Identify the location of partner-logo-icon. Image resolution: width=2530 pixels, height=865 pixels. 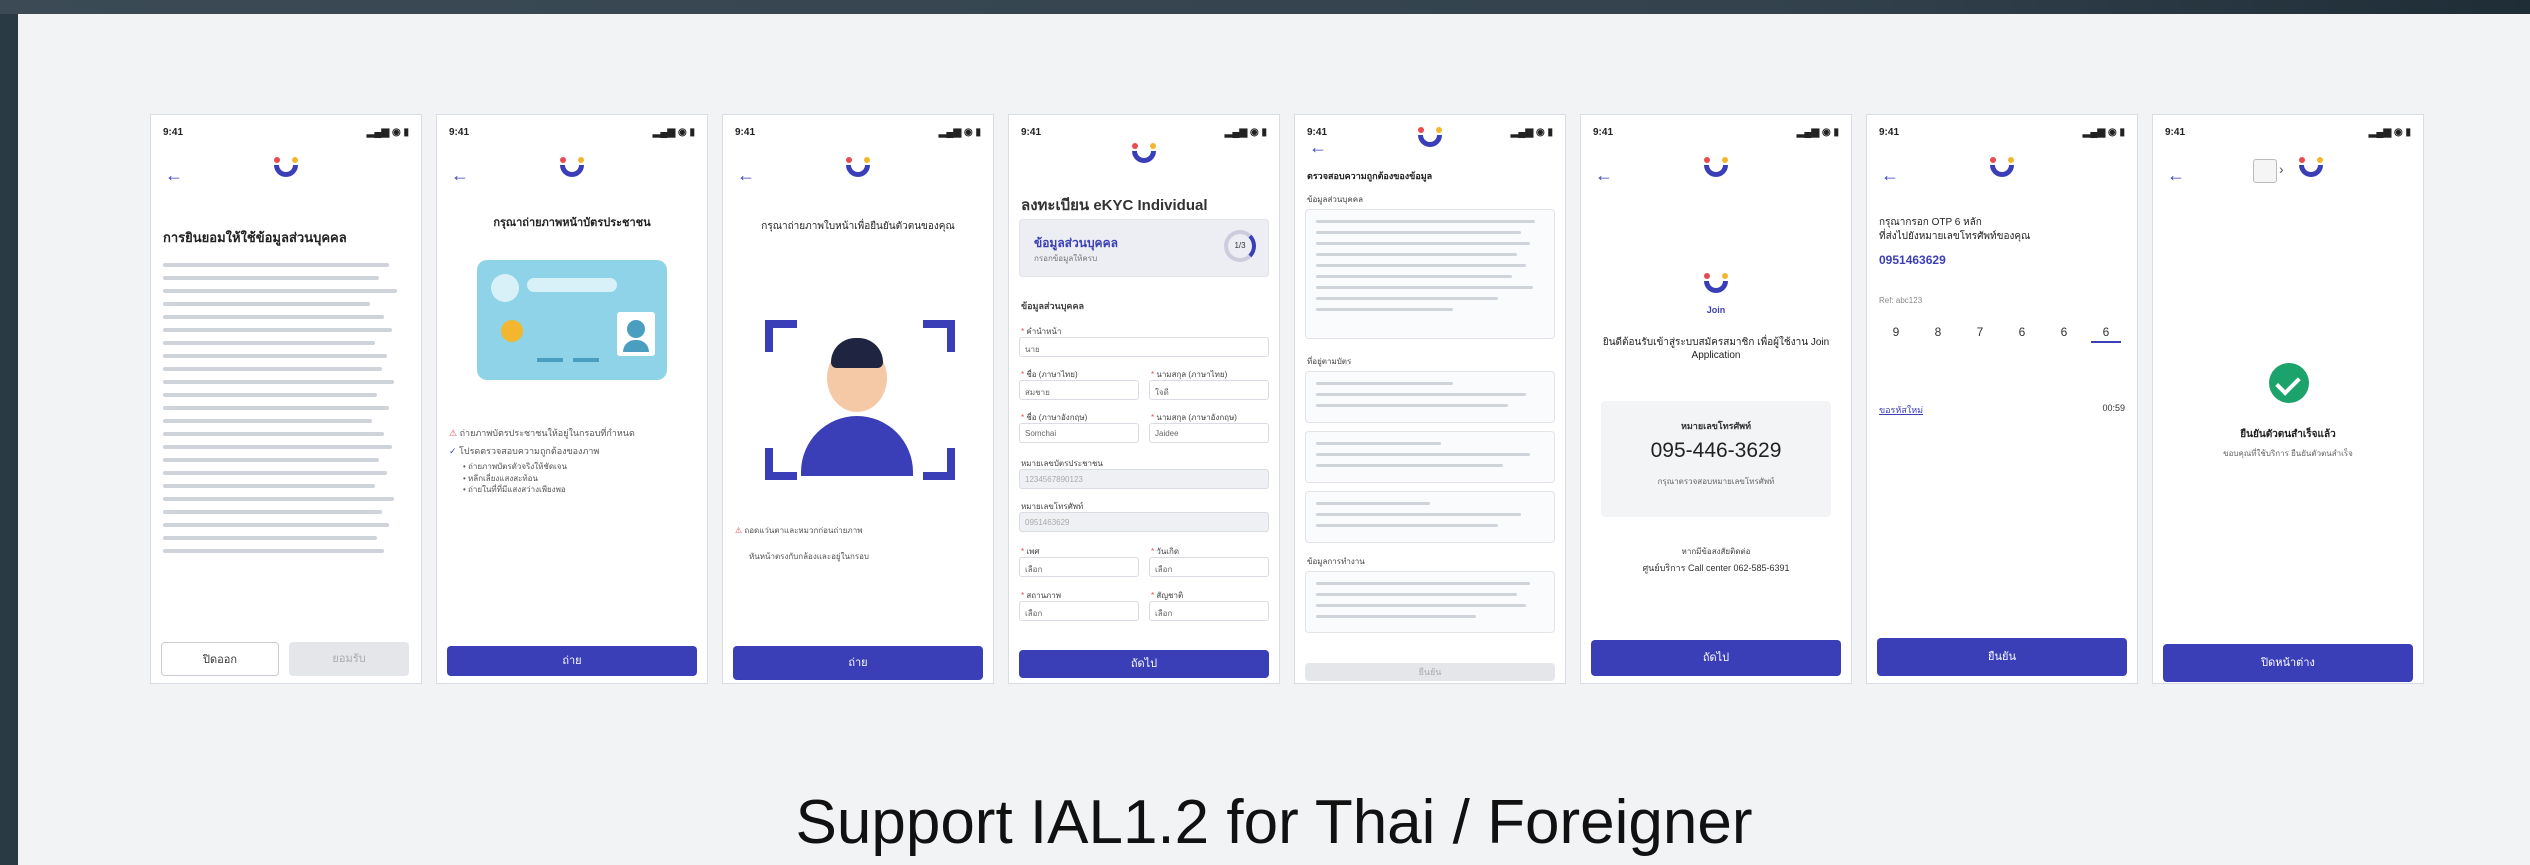
(2265, 171).